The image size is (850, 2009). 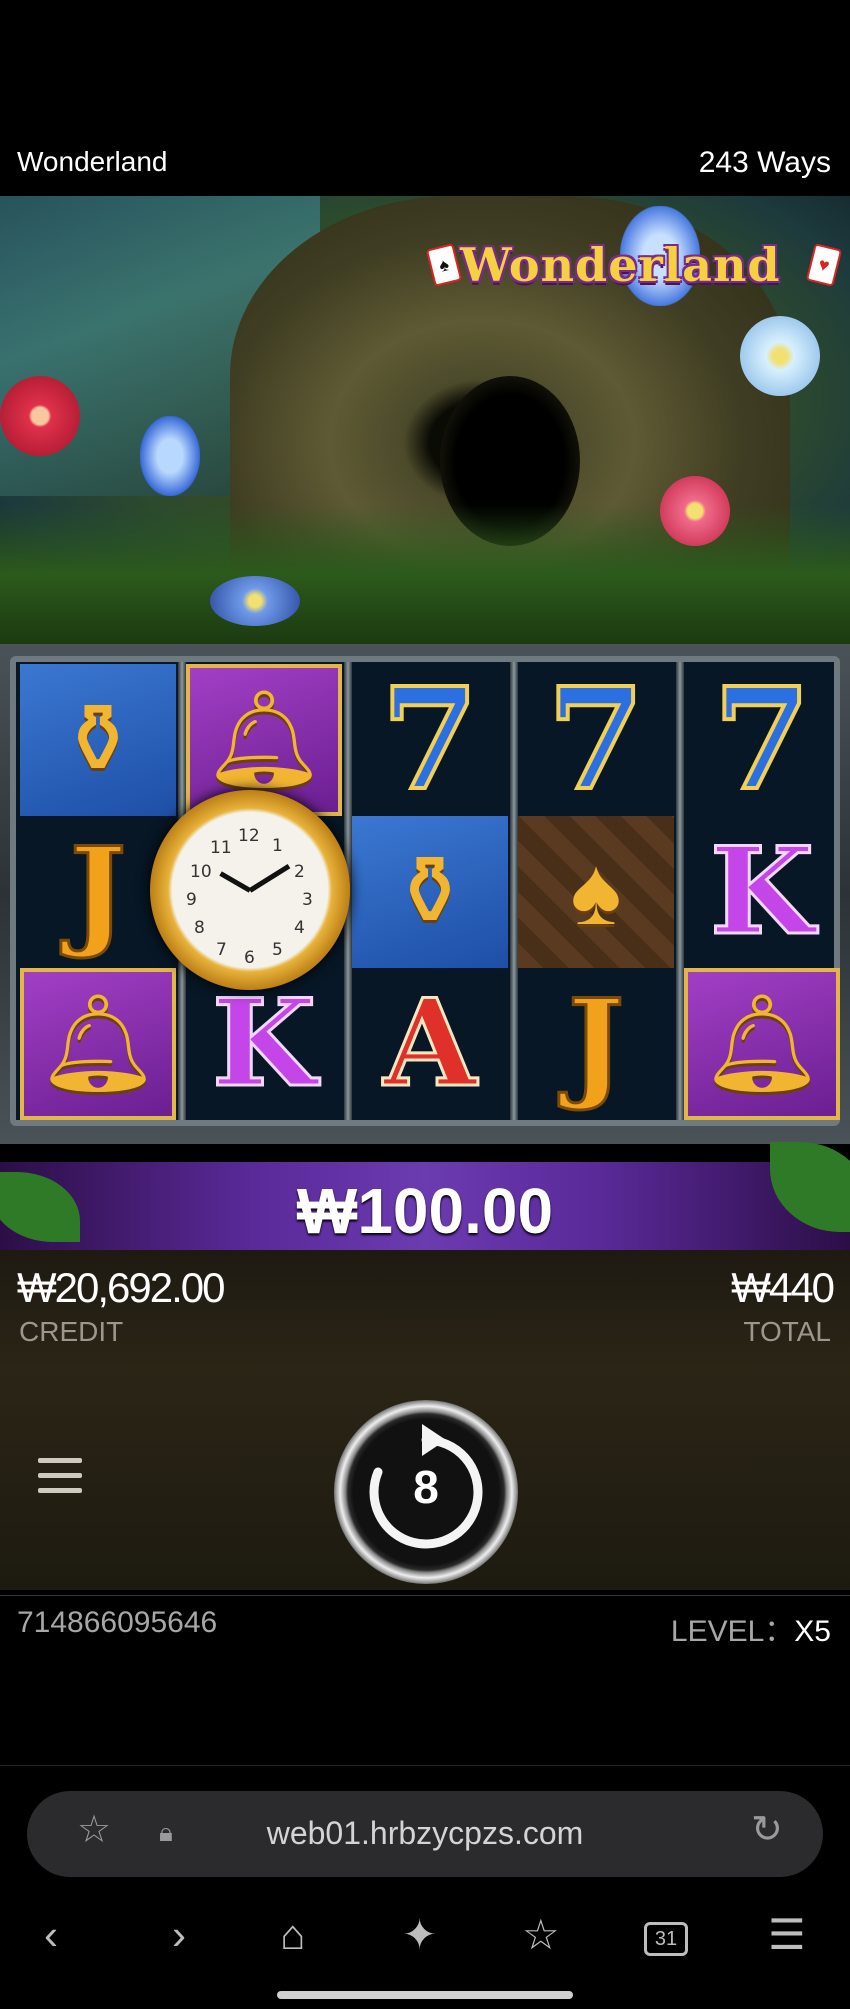 What do you see at coordinates (425, 1211) in the screenshot?
I see `win-amount: ₩100.00` at bounding box center [425, 1211].